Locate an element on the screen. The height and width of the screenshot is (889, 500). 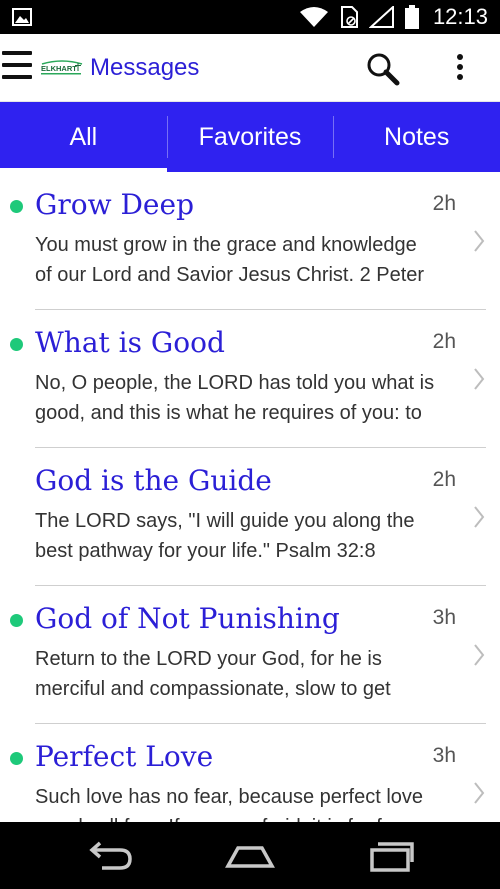
message-title: God is the Guide is located at coordinates (153, 480).